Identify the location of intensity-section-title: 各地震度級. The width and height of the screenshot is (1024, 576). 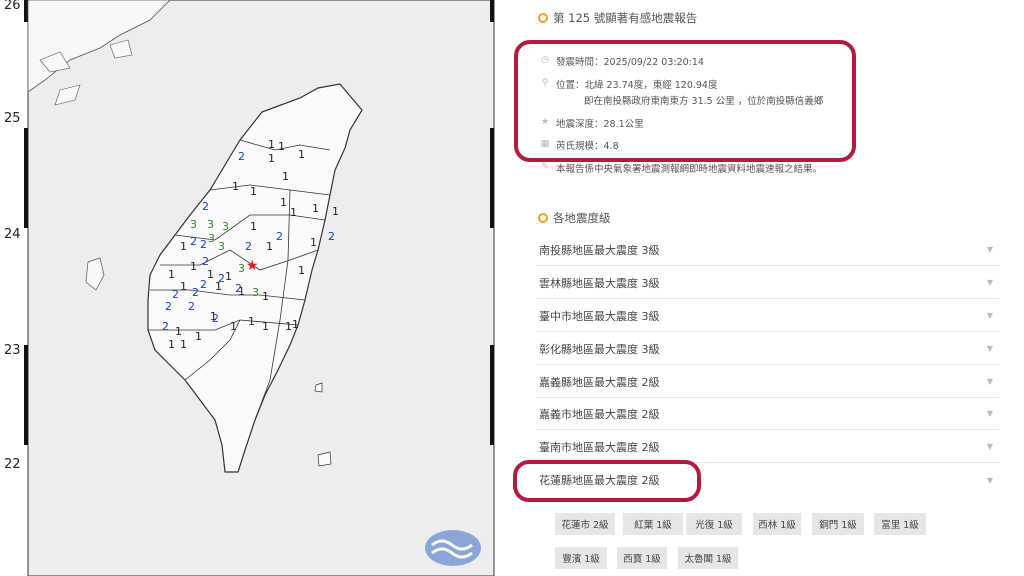
(574, 218).